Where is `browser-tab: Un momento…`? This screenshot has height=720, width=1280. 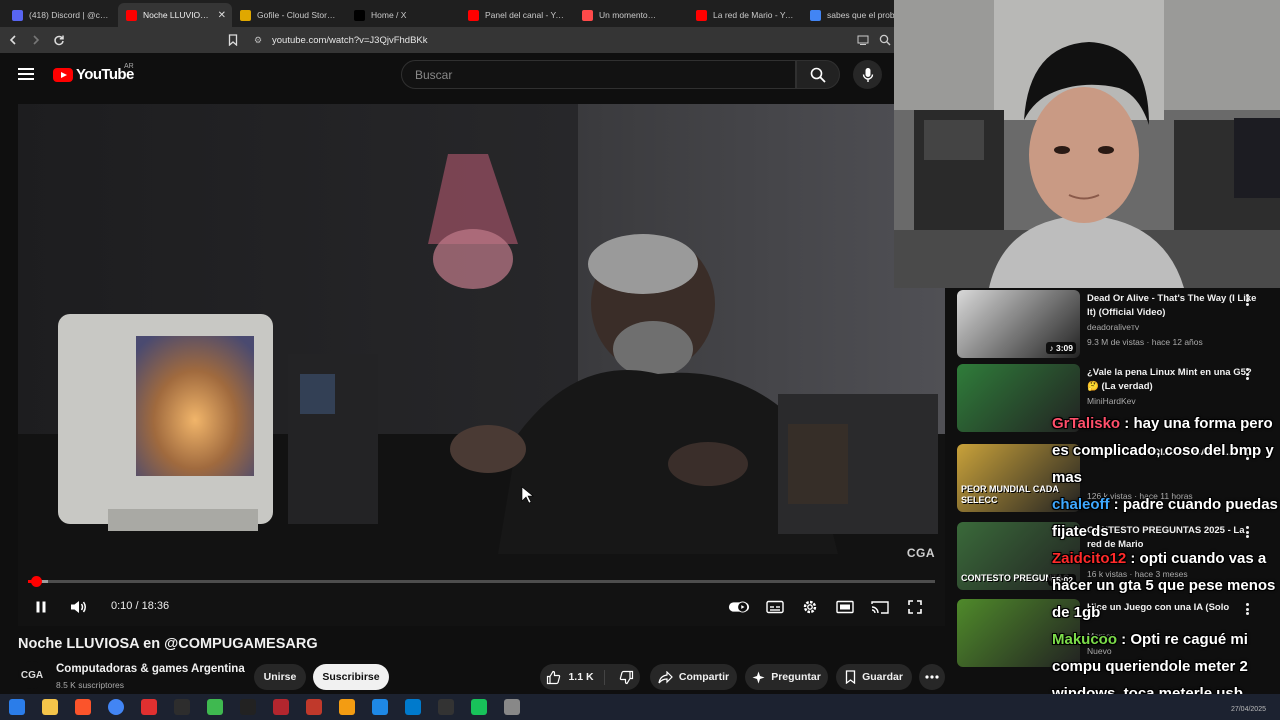
browser-tab: Un momento… is located at coordinates (631, 15).